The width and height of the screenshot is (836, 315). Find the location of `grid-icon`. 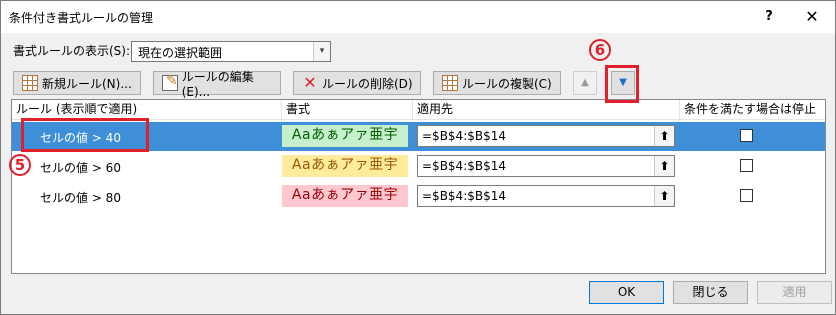

grid-icon is located at coordinates (30, 83).